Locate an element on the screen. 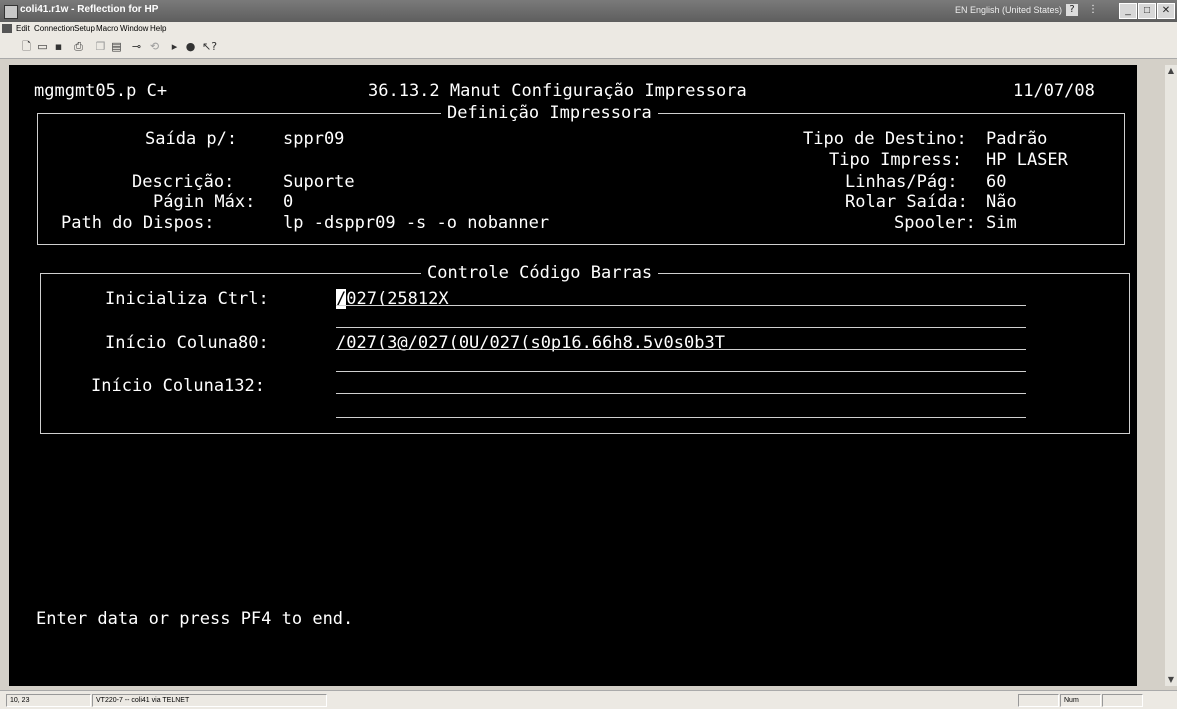  inicializa-ctrl-field: /027(25812X is located at coordinates (392, 299).